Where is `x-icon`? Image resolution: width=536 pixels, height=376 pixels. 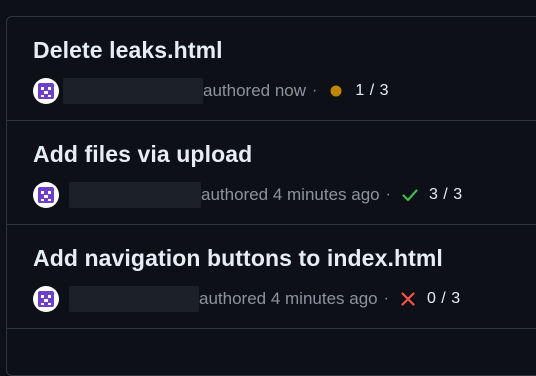
x-icon is located at coordinates (408, 299).